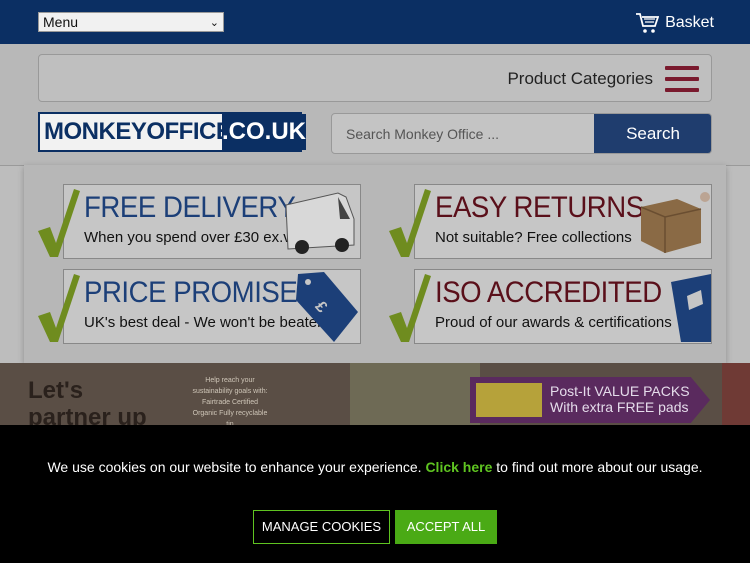  What do you see at coordinates (194, 237) in the screenshot?
I see `promo-subtitle: When you spend over £30 ex.vat` at bounding box center [194, 237].